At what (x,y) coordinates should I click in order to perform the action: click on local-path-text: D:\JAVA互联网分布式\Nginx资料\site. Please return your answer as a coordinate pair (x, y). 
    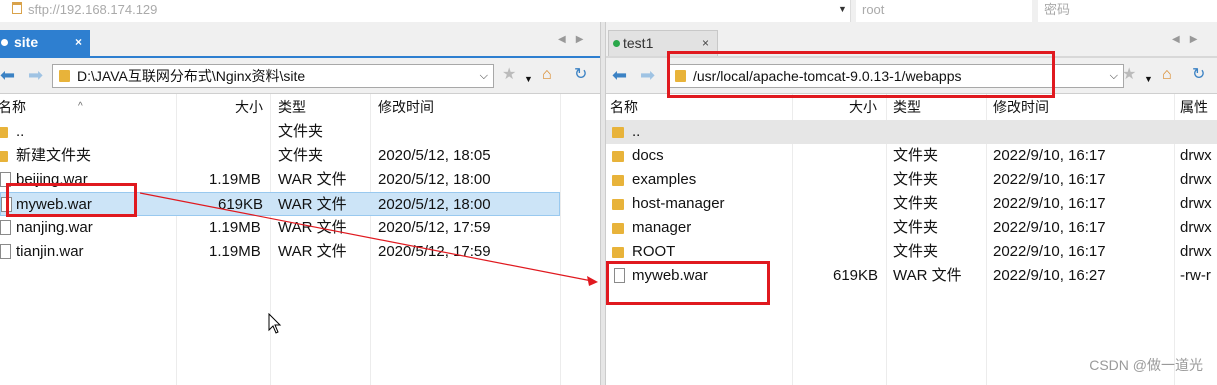
    Looking at the image, I should click on (191, 76).